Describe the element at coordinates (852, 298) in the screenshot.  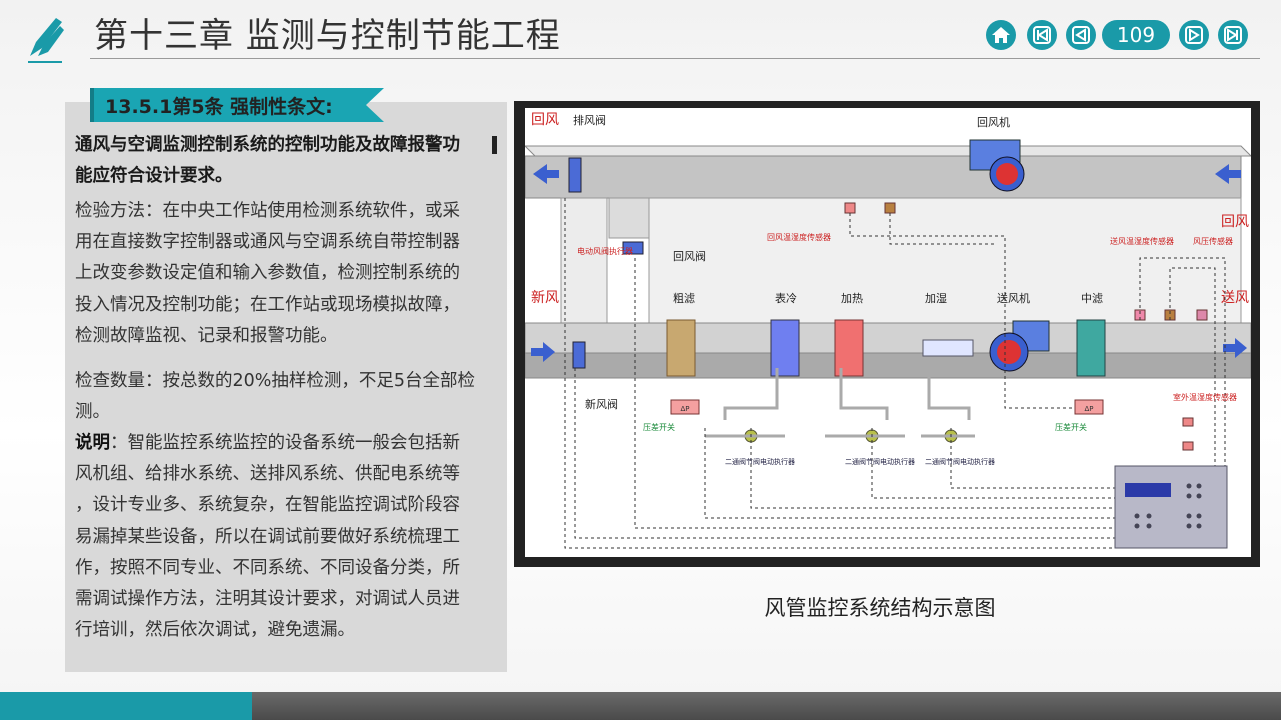
I see `label-heating: 加热` at that location.